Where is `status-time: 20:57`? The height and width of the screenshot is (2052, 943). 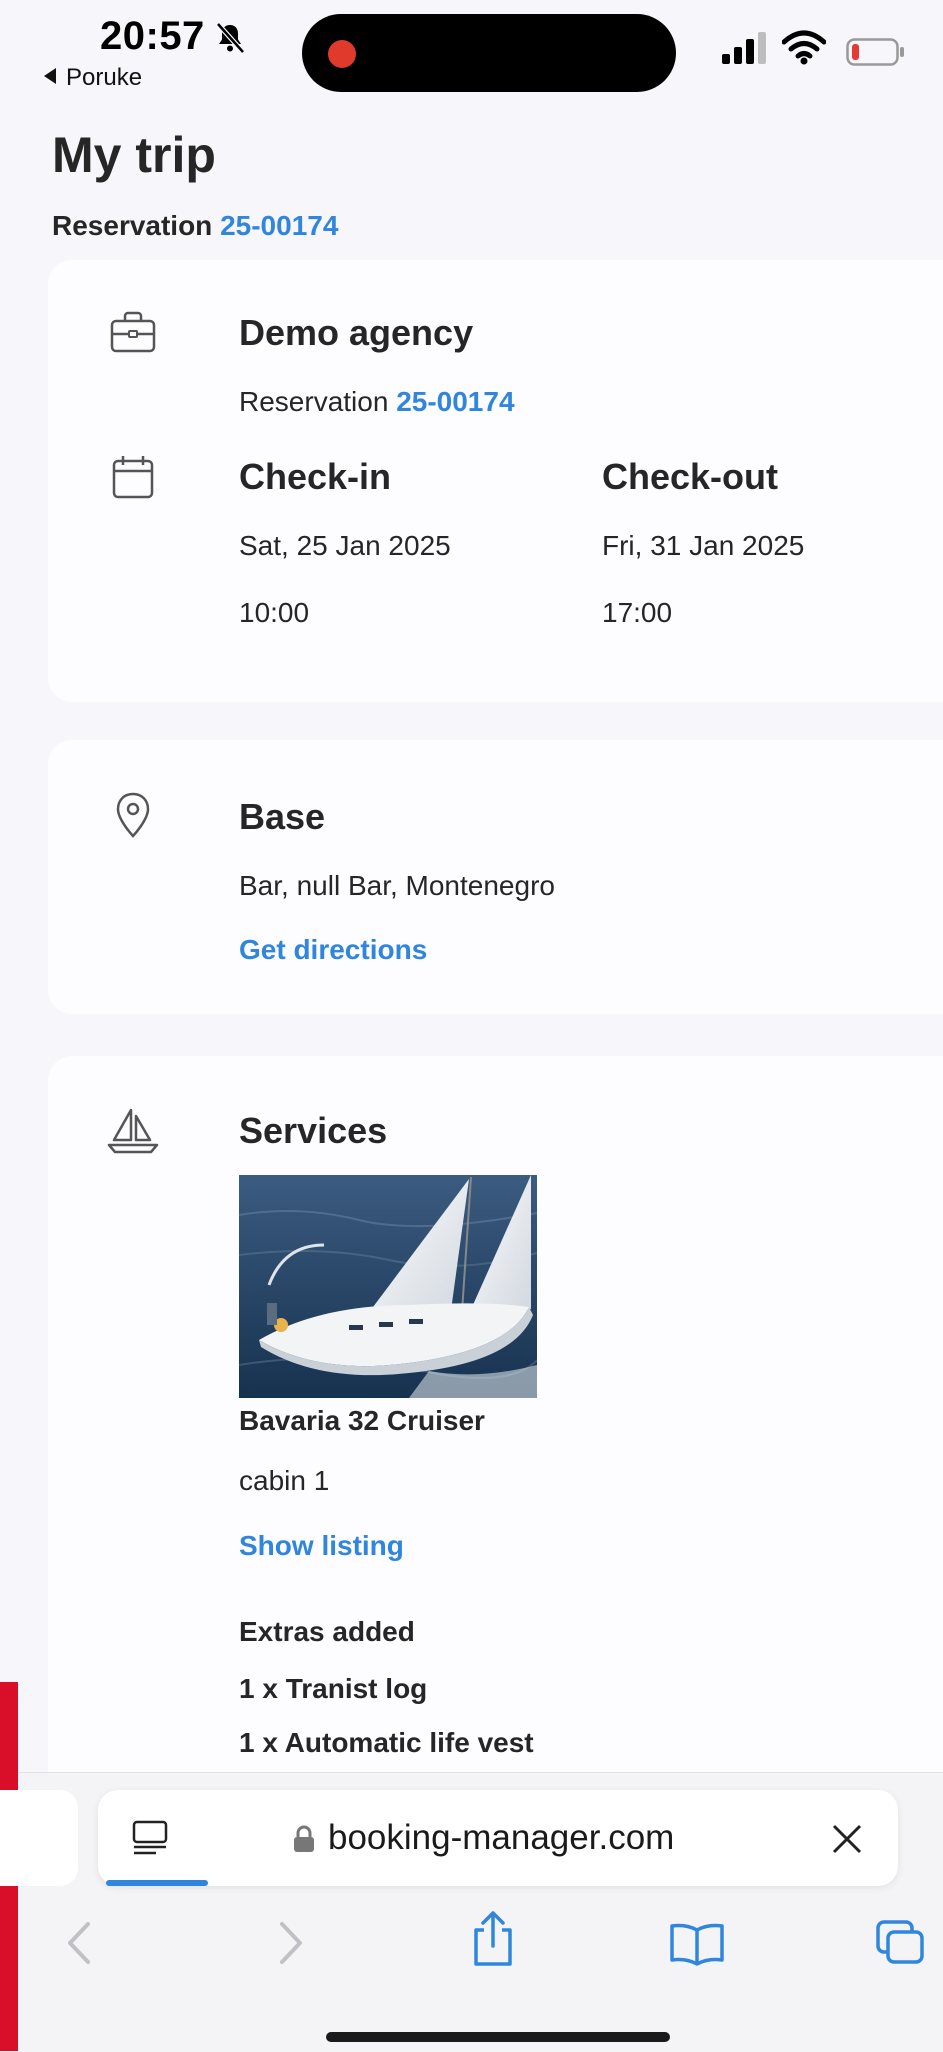 status-time: 20:57 is located at coordinates (152, 36).